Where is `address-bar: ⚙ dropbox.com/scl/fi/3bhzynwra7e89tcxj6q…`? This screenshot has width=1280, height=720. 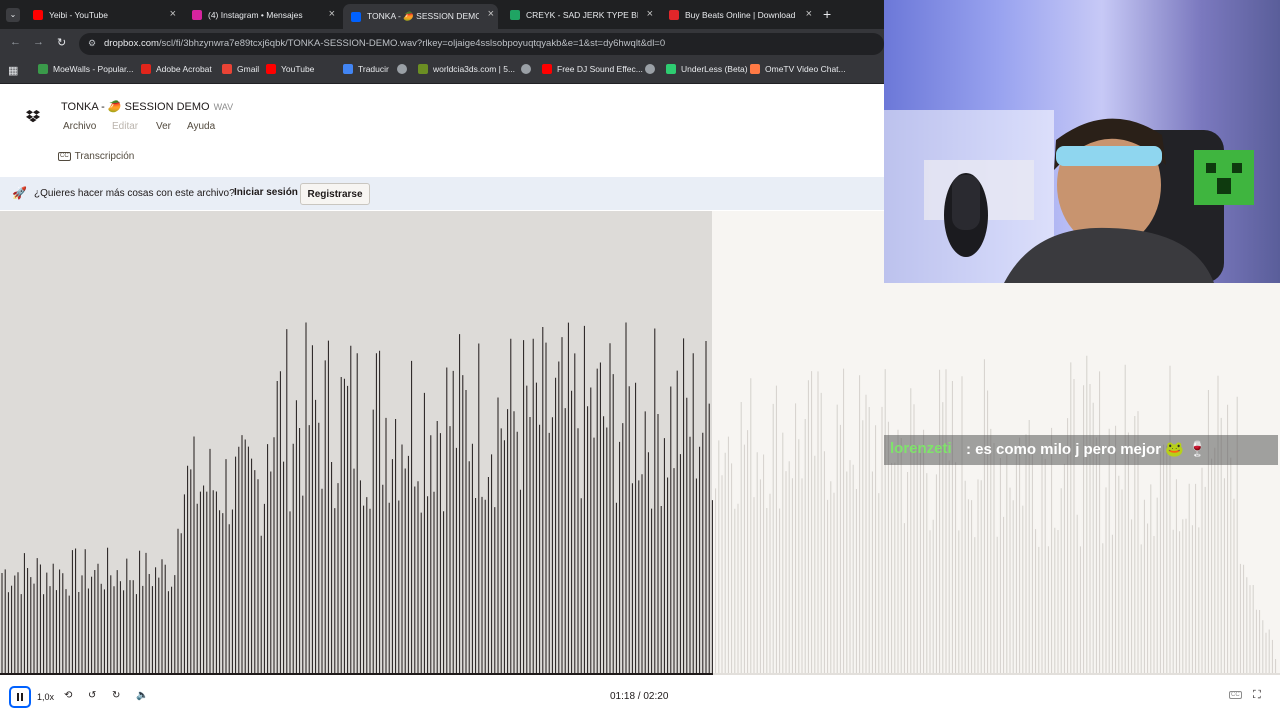 address-bar: ⚙ dropbox.com/scl/fi/3bhzynwra7e89tcxj6q… is located at coordinates (481, 44).